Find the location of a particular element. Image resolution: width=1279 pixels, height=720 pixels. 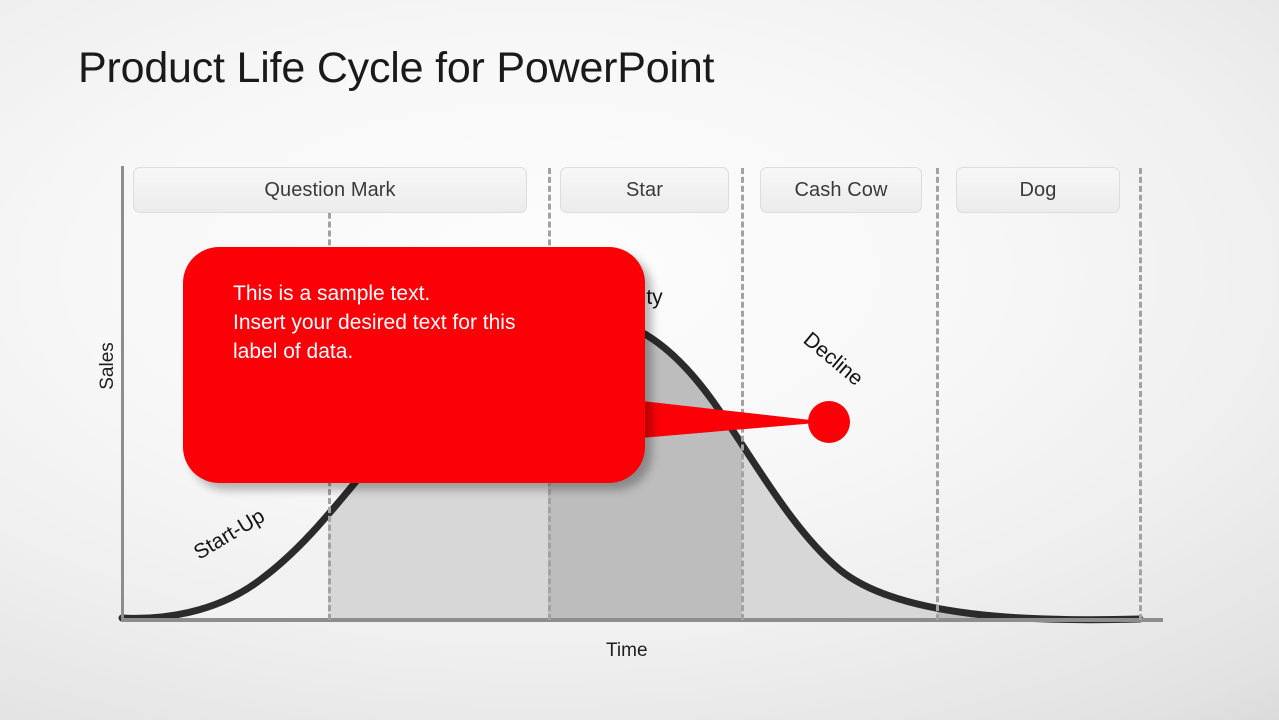

stage-label-dog: Dog is located at coordinates (1038, 189).